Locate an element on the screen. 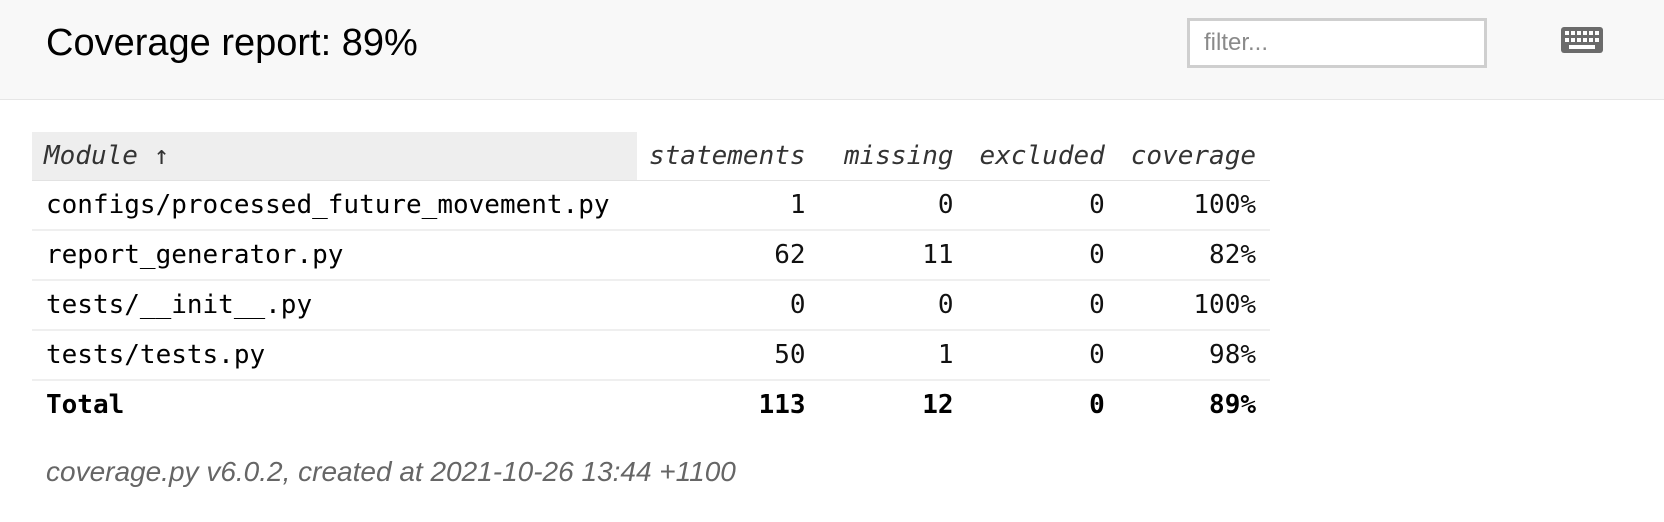  total-label: Total is located at coordinates (85, 405).